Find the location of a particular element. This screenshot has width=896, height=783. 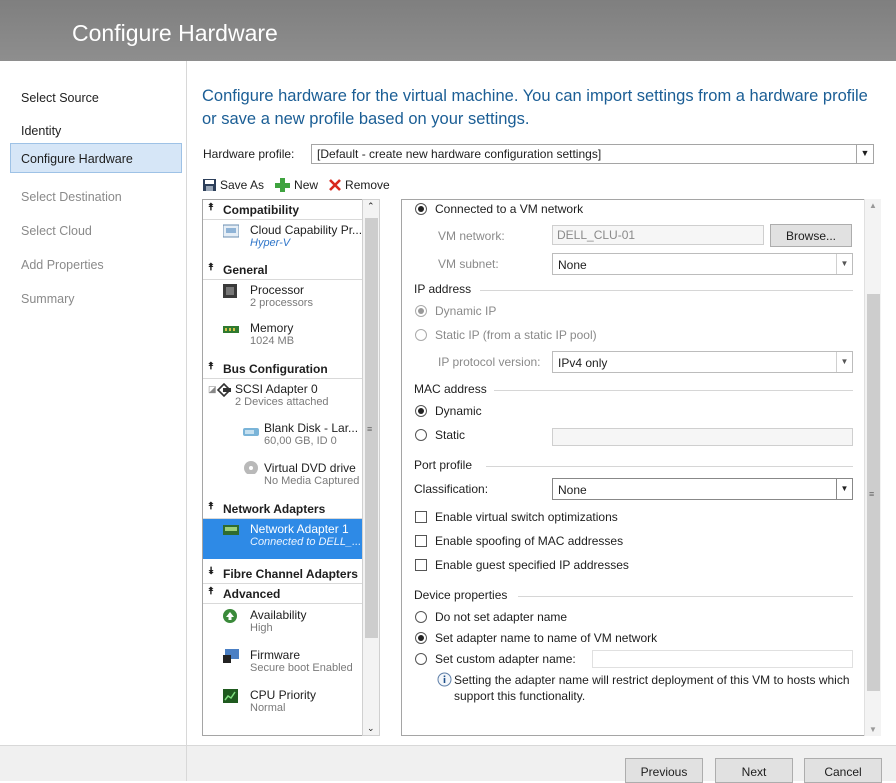

expand-toggle-icon: ◪ is located at coordinates (212, 389).